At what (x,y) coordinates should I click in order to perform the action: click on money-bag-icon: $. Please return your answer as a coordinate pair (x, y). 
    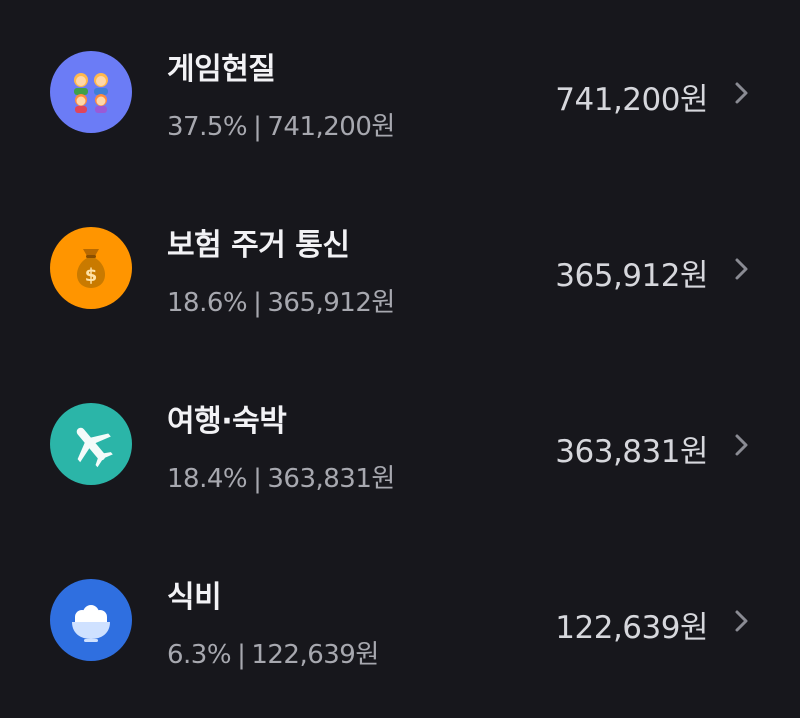
    Looking at the image, I should click on (91, 268).